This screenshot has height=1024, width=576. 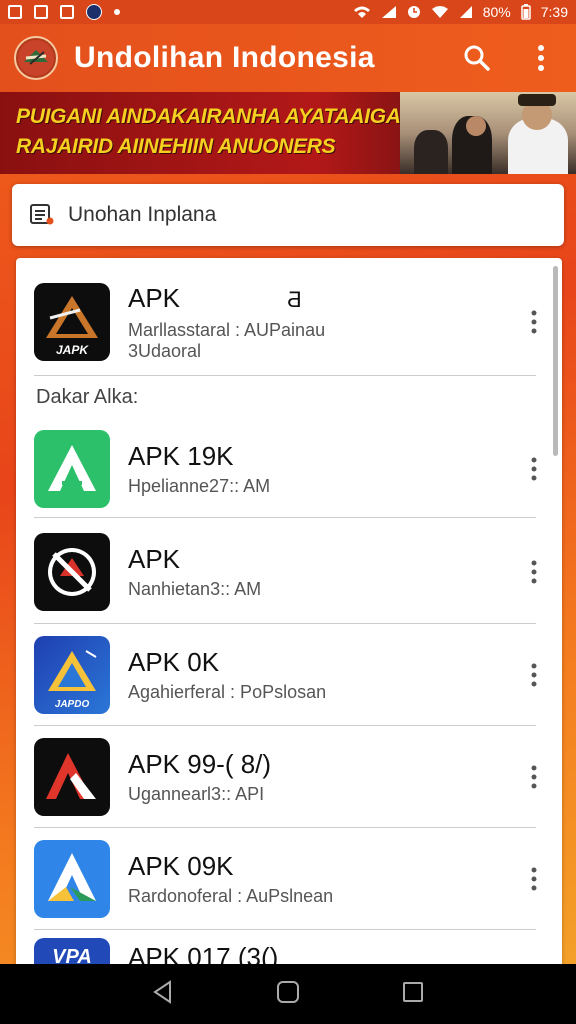 What do you see at coordinates (72, 675) in the screenshot?
I see `blue-triangle-icon: JAPDO` at bounding box center [72, 675].